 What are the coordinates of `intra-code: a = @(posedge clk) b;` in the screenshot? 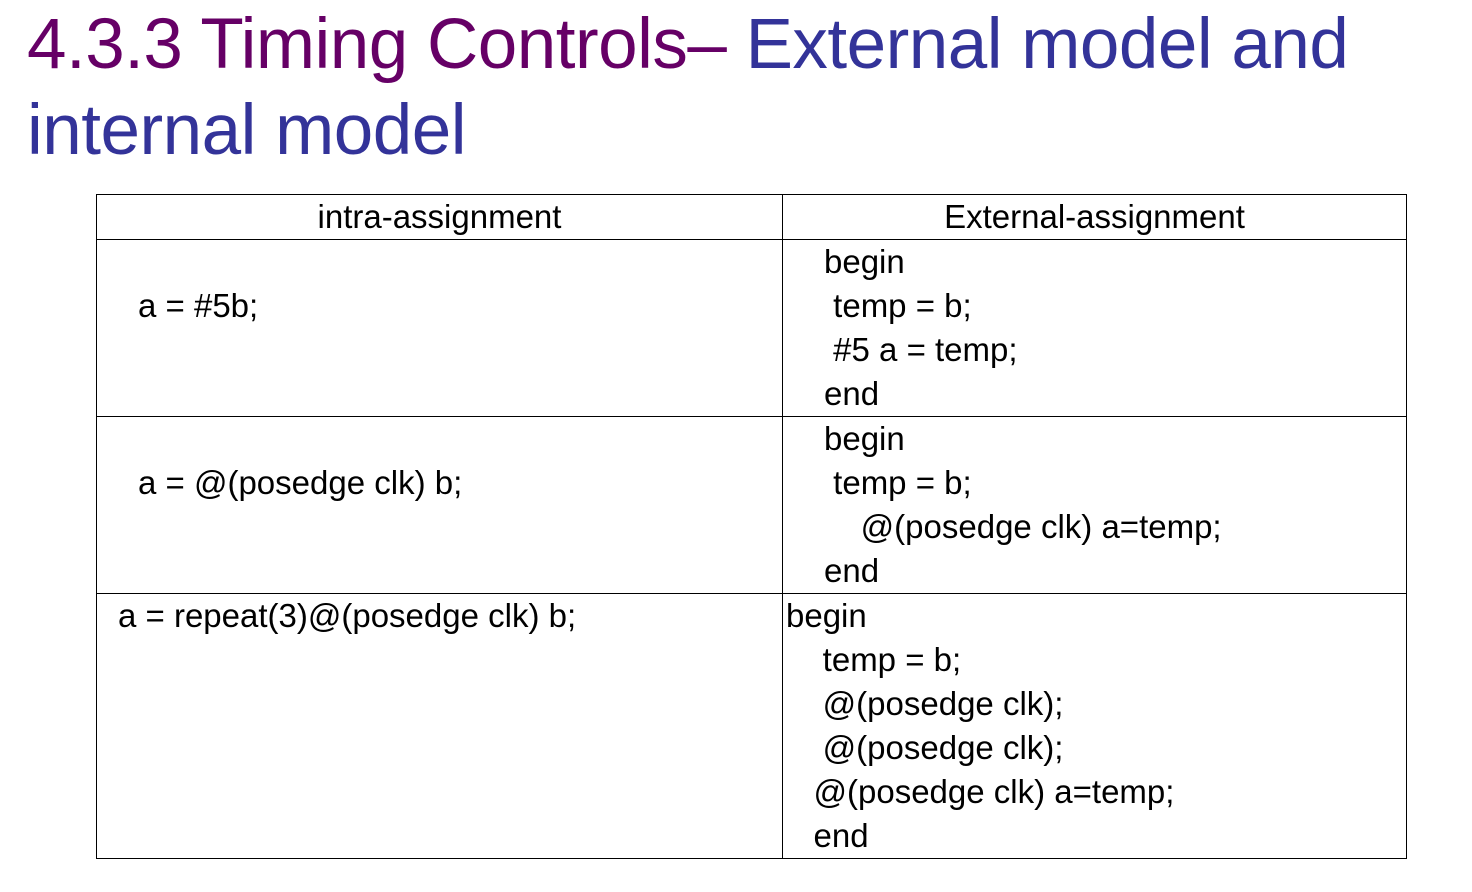 It's located at (300, 482).